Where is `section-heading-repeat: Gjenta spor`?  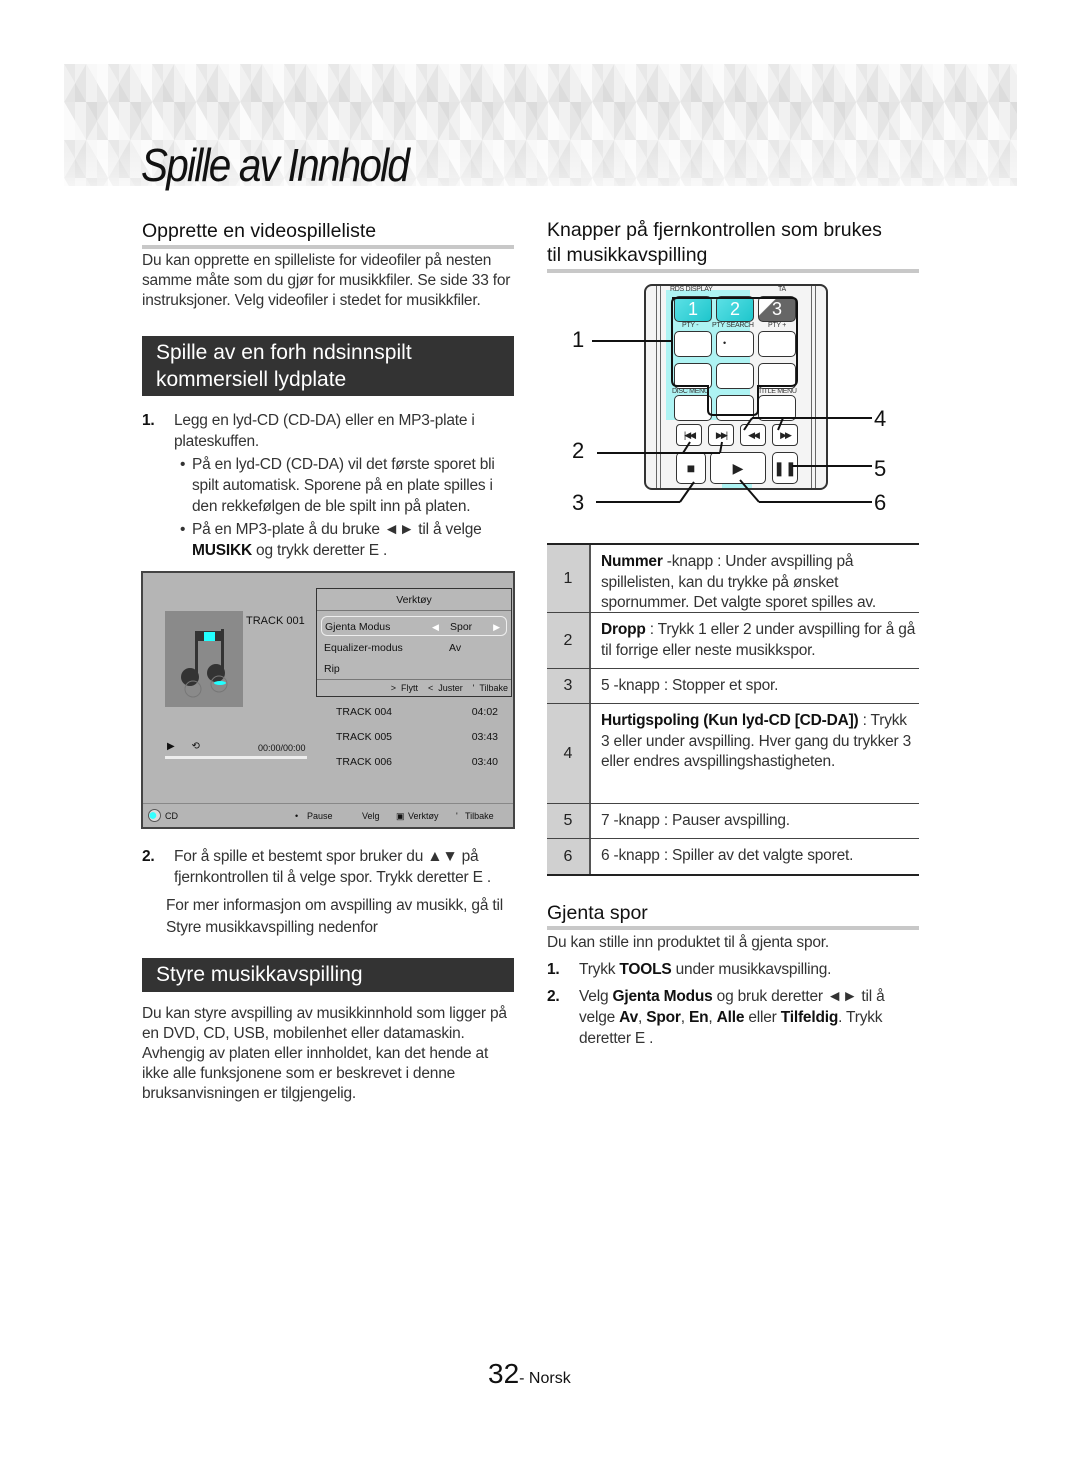 section-heading-repeat: Gjenta spor is located at coordinates (597, 913).